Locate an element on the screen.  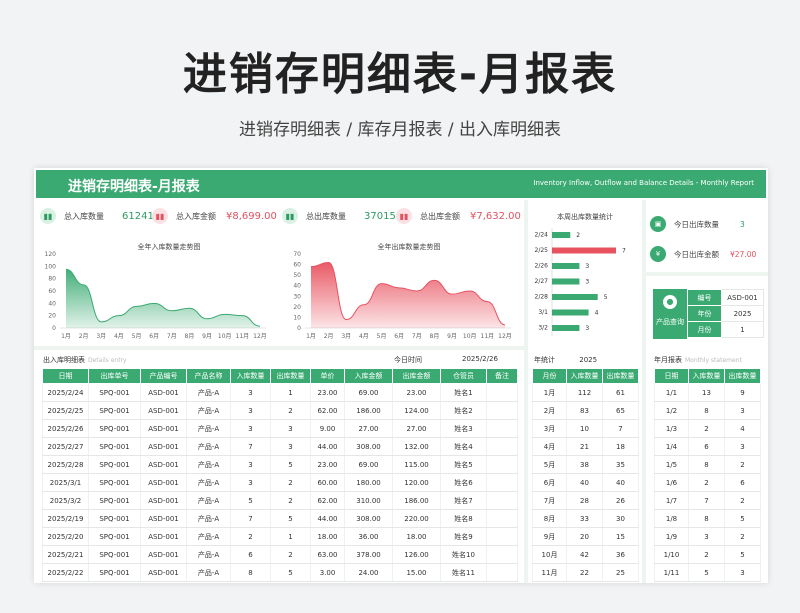
hero-subtitle: 进销存明细表 / 库存月报表 / 出入库明细表 is located at coordinates (400, 130).